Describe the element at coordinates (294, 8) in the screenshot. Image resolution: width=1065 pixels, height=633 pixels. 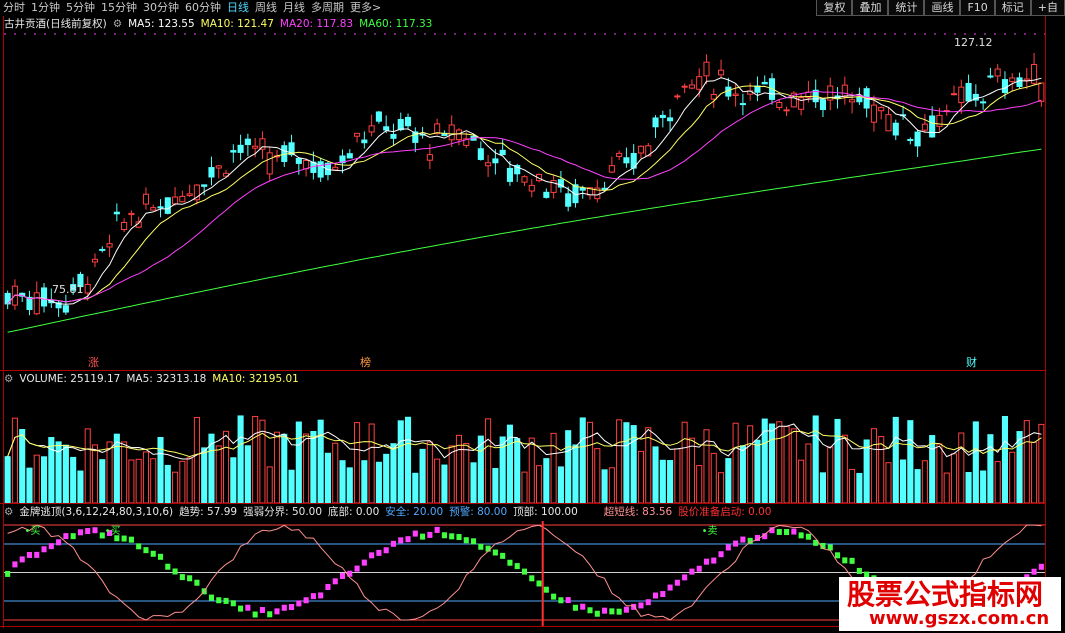
I see `period-tab-8: 月线` at that location.